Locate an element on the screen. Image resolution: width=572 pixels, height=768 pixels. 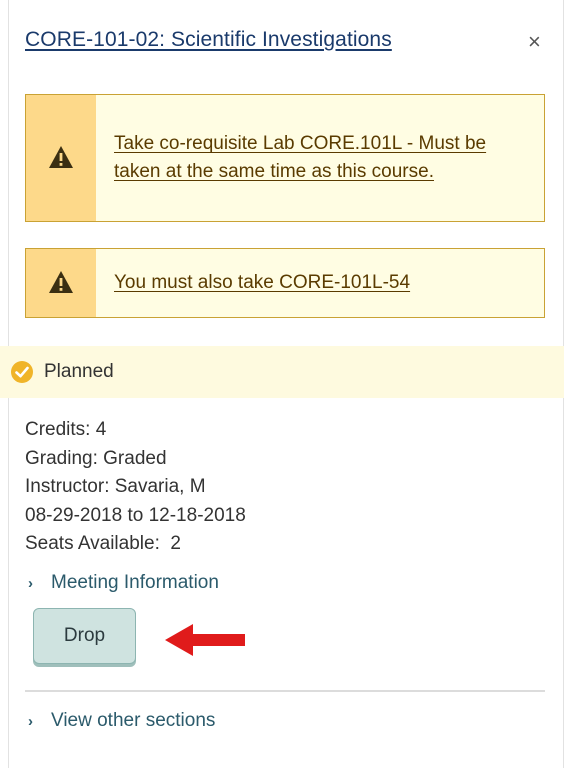
also-take-alert: You must also take CORE-101L-54 is located at coordinates (285, 283).